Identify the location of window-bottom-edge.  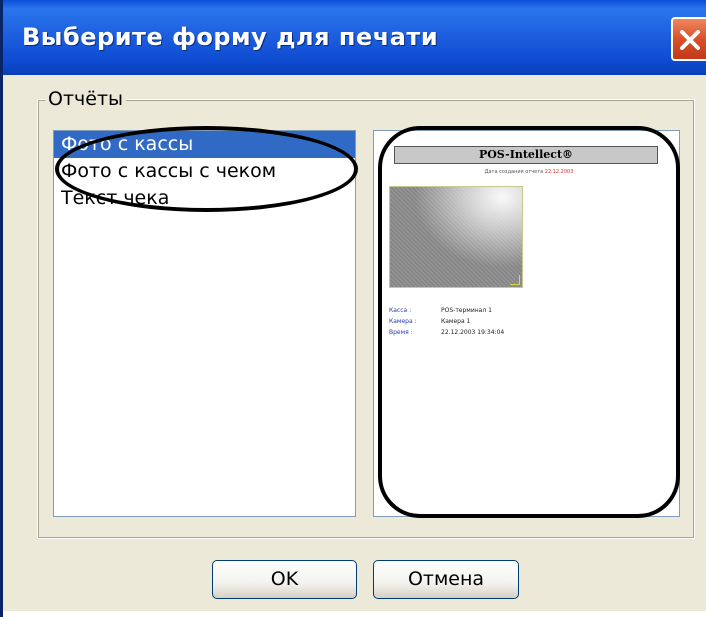
(353, 614).